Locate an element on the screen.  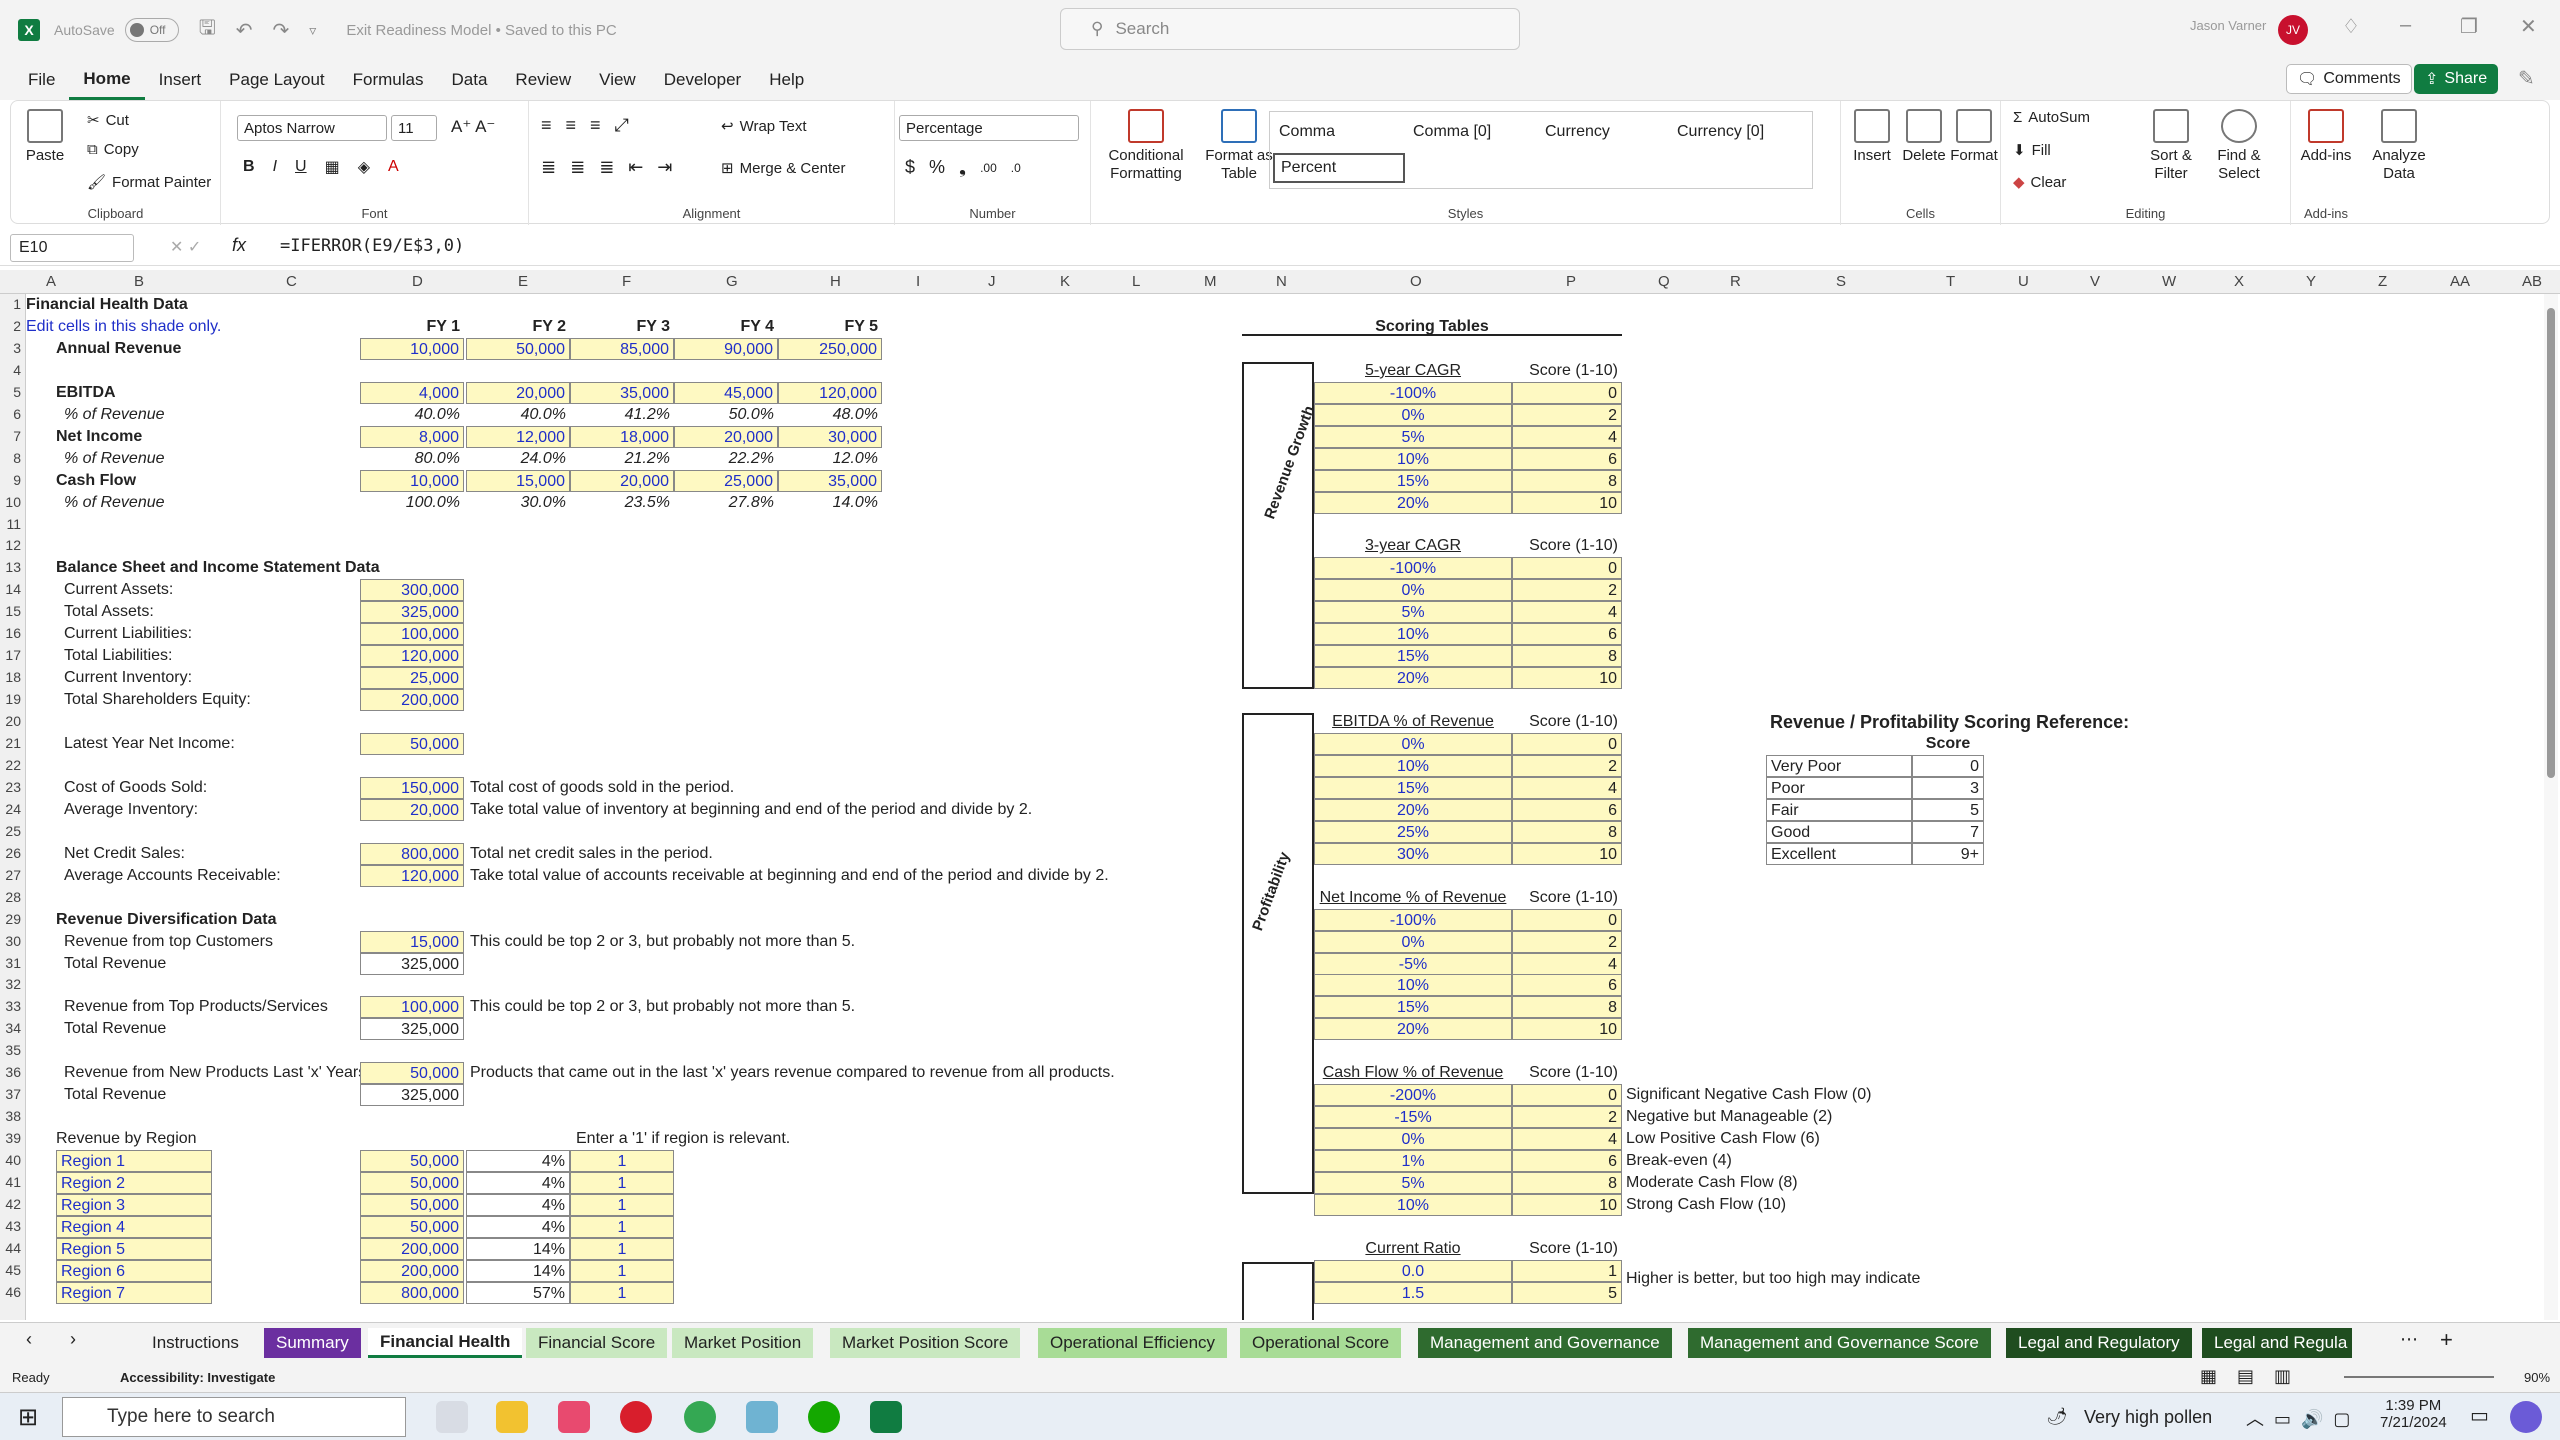
ebitda-table-threshold: 10% is located at coordinates (1413, 765).